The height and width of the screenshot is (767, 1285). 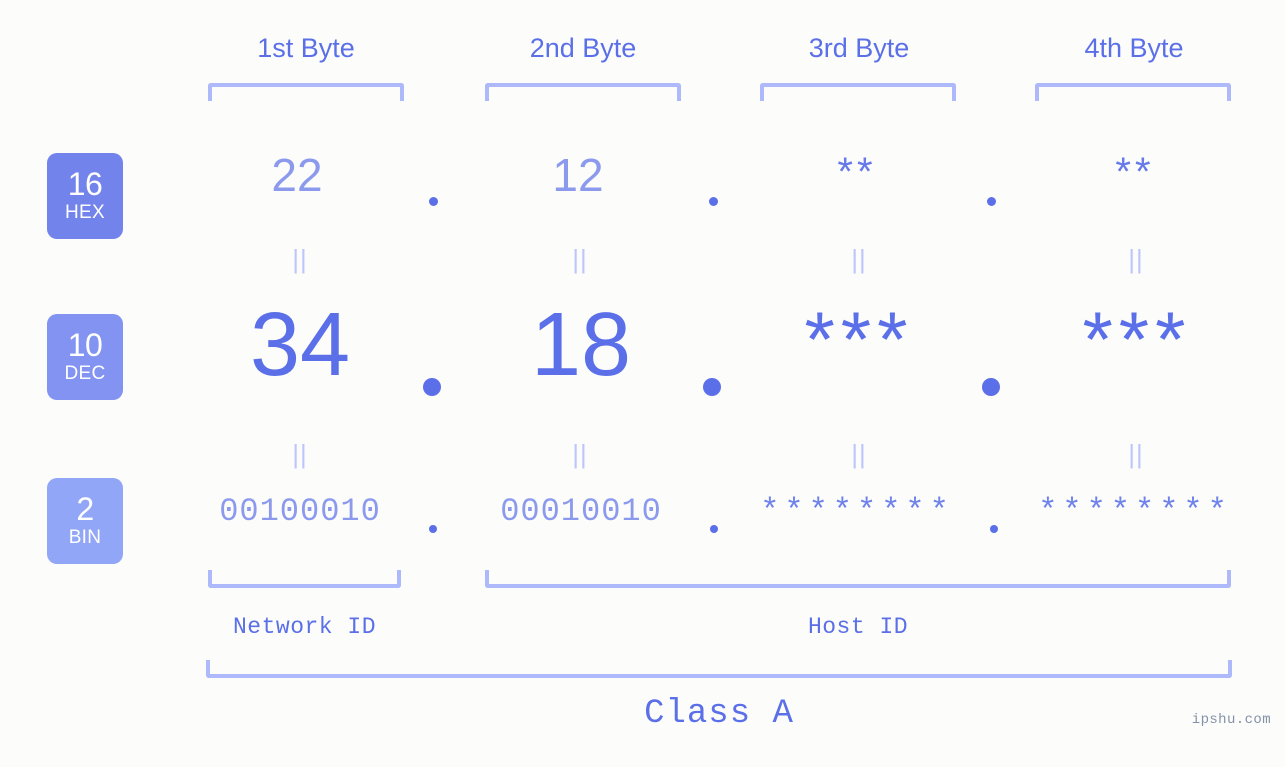 I want to click on dec-byte-3: ***, so click(x=859, y=339).